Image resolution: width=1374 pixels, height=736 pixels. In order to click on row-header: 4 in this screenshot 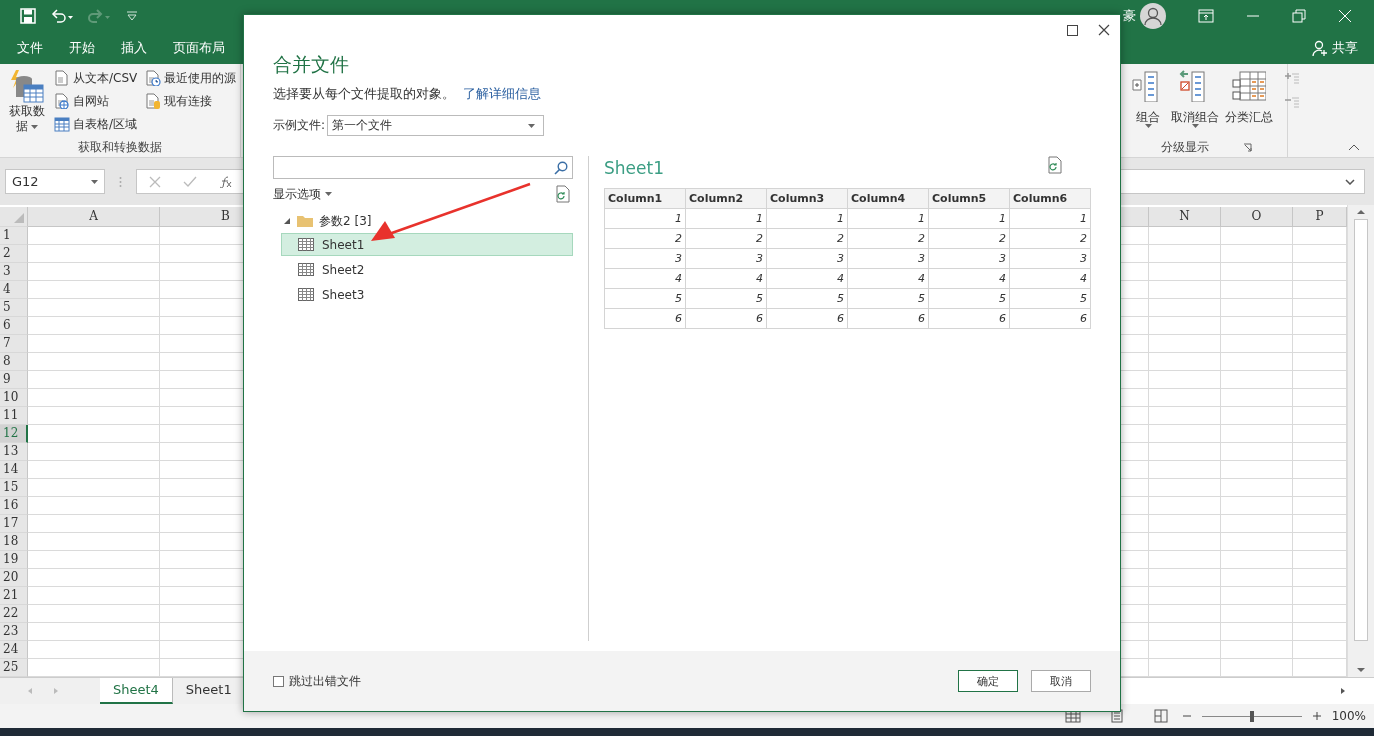, I will do `click(14, 290)`.